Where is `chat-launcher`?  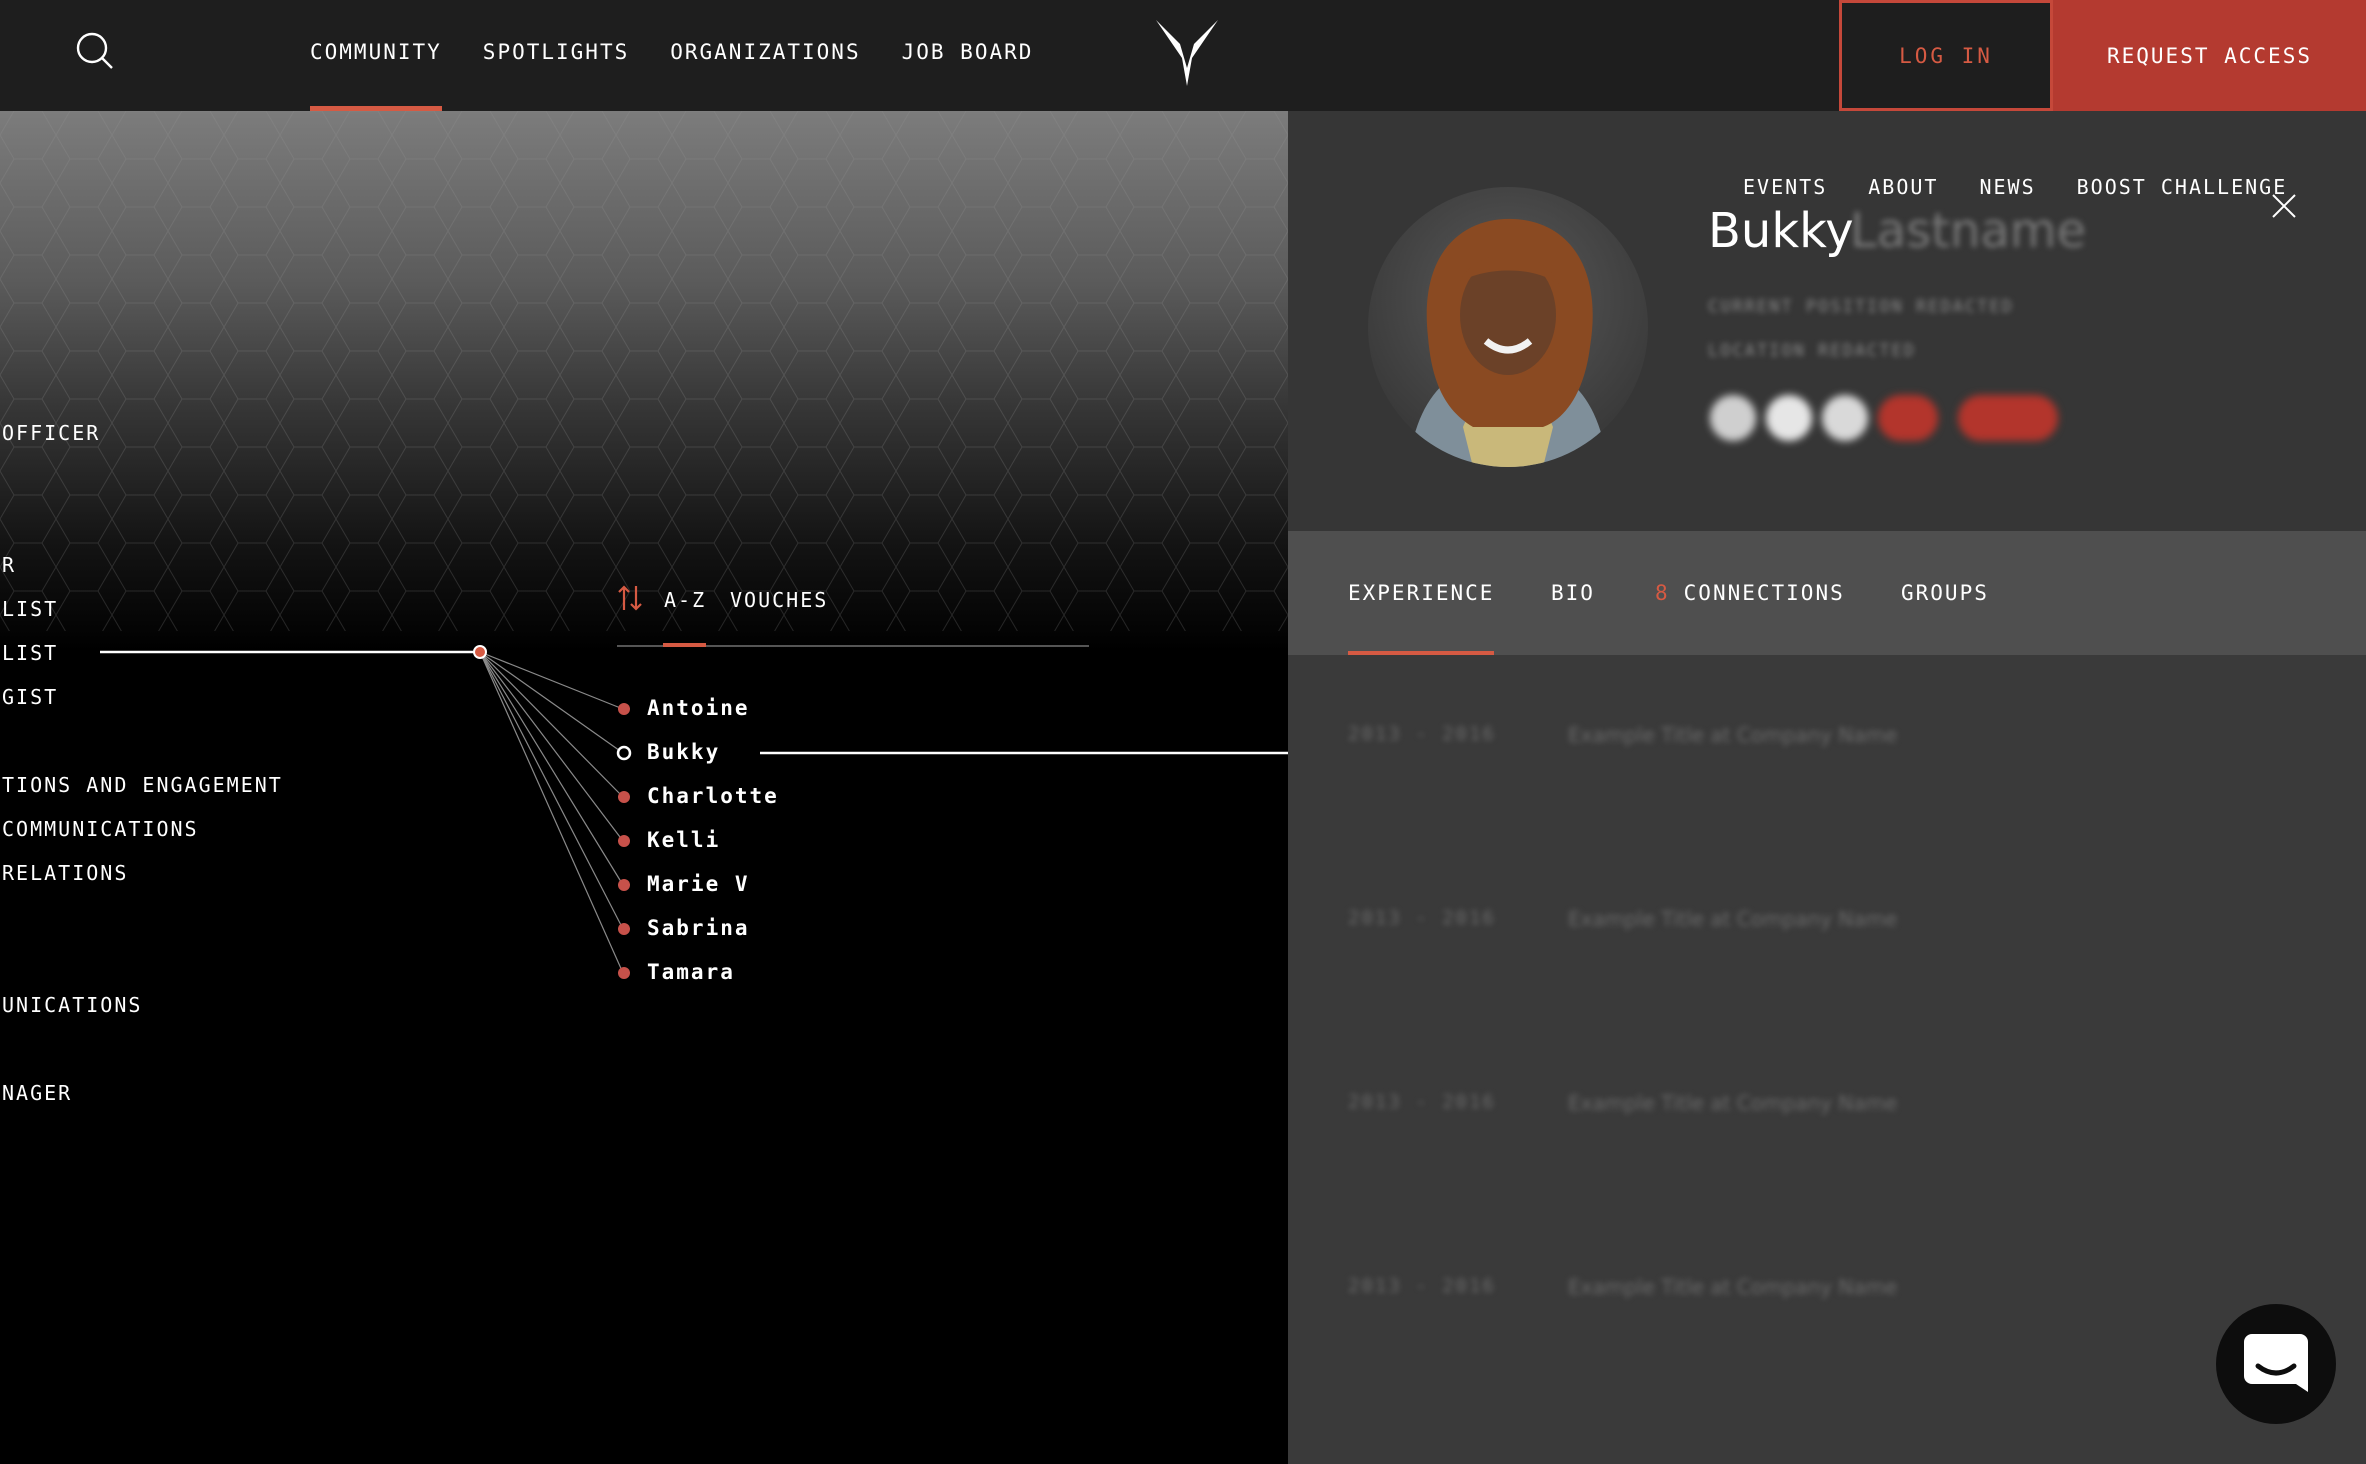
chat-launcher is located at coordinates (2276, 1364).